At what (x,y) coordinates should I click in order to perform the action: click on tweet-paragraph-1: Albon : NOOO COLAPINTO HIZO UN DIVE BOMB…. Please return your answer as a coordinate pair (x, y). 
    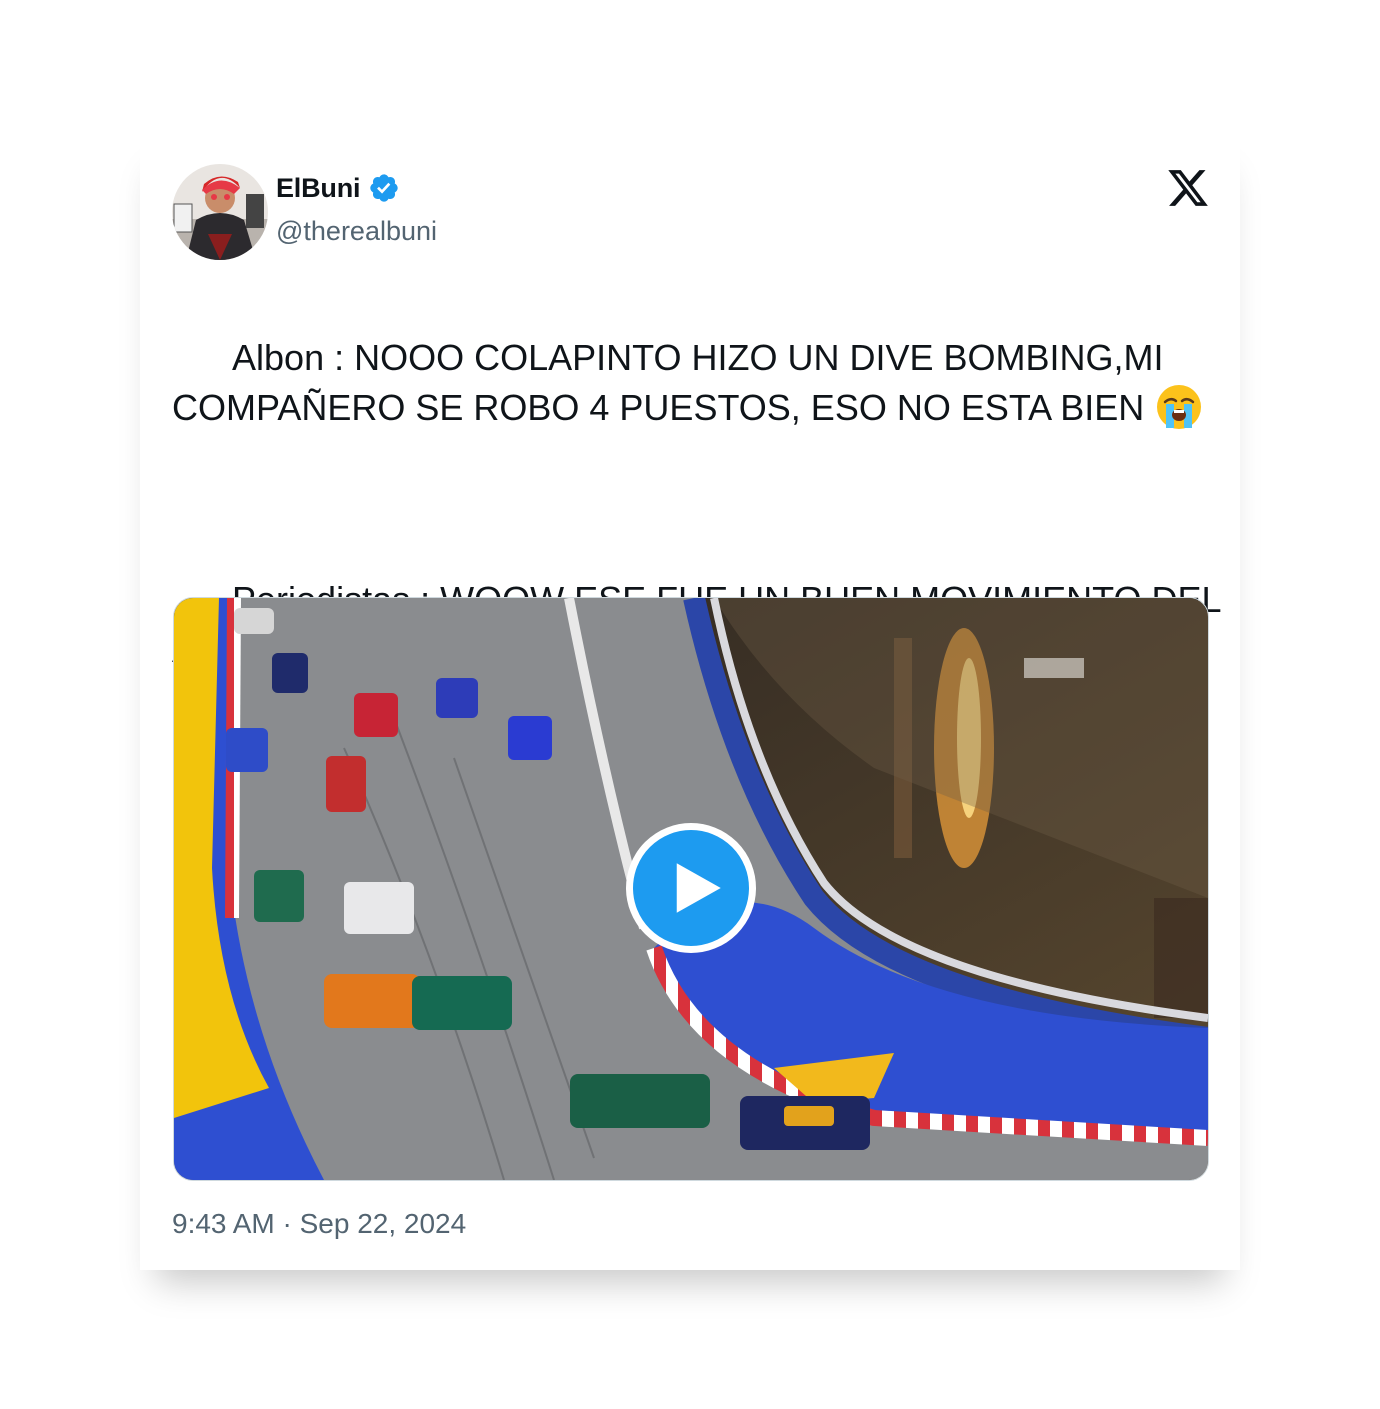
    Looking at the image, I should click on (697, 383).